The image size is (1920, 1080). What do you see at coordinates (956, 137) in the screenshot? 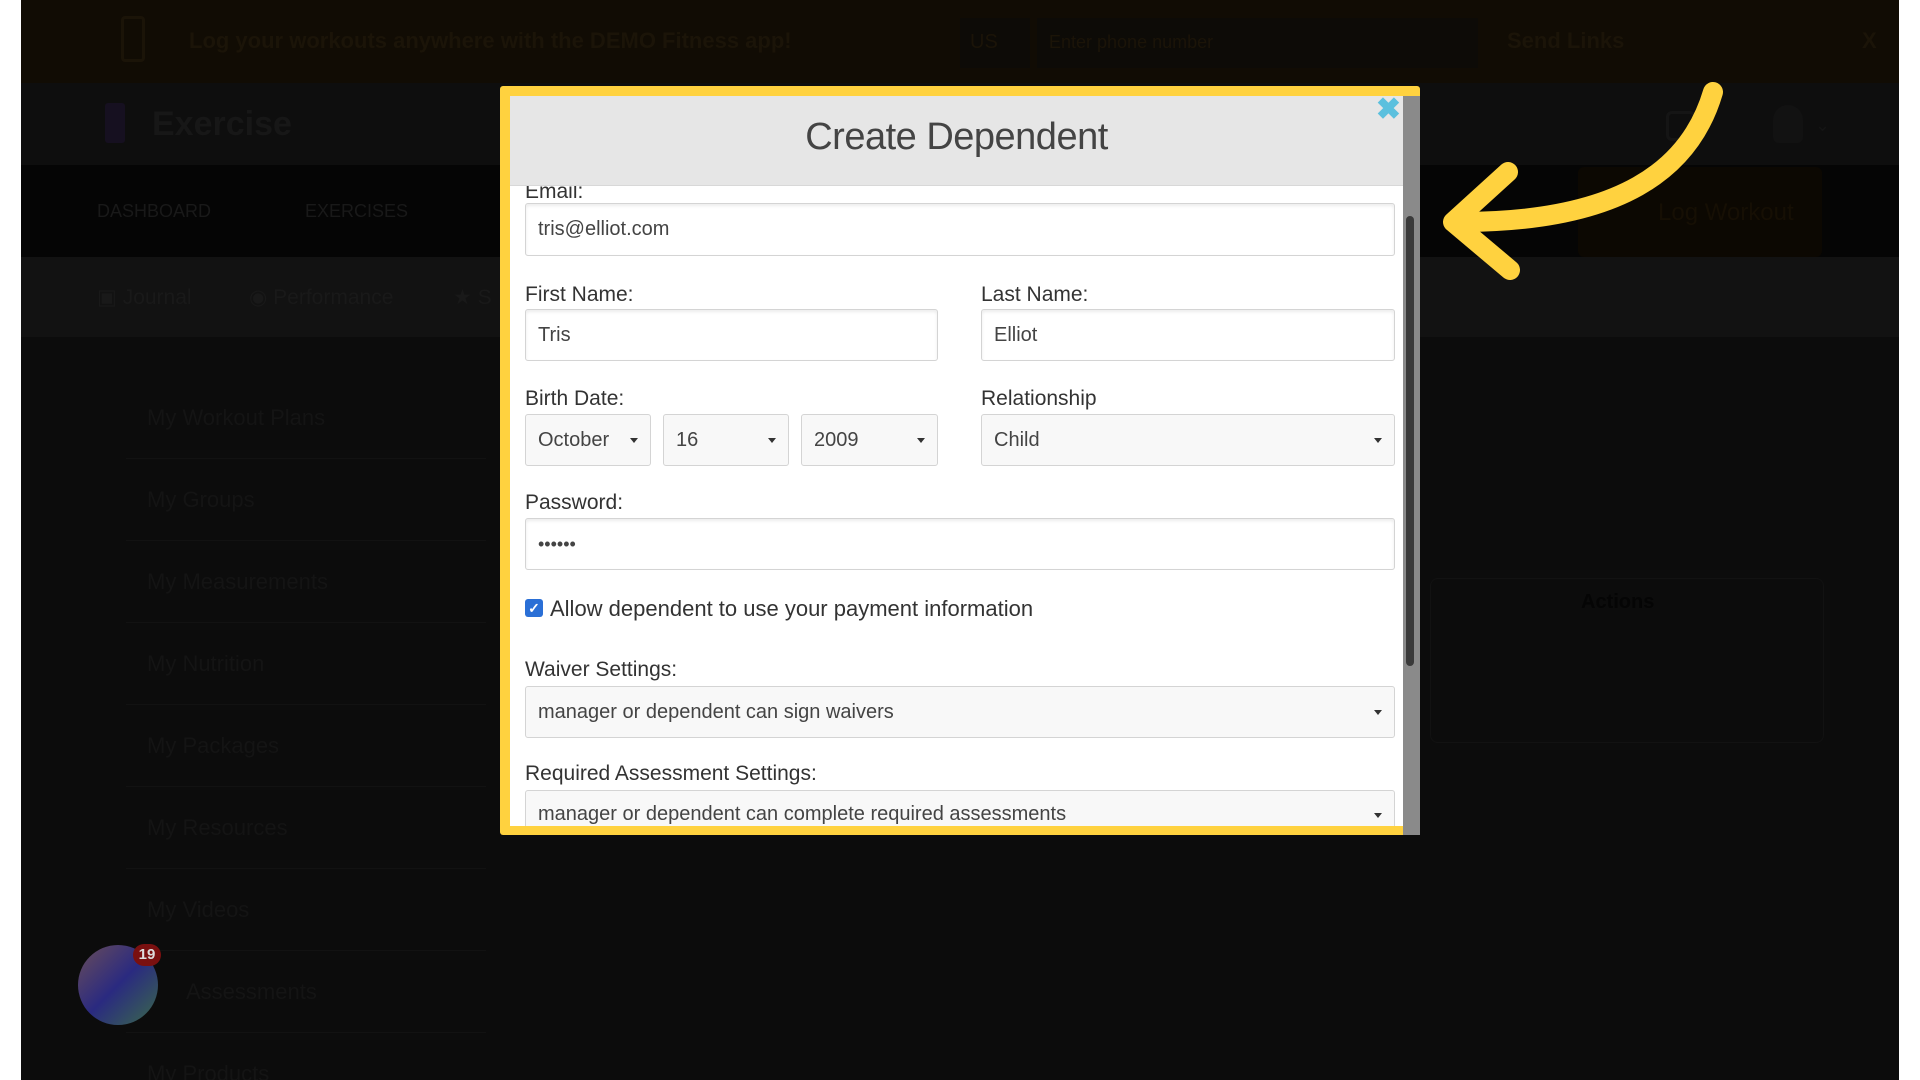
I see `modal-title: Create Dependent` at bounding box center [956, 137].